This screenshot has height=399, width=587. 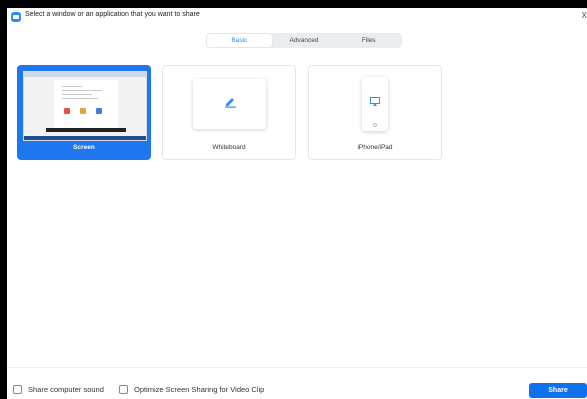 I want to click on tab-files: Files, so click(x=368, y=40).